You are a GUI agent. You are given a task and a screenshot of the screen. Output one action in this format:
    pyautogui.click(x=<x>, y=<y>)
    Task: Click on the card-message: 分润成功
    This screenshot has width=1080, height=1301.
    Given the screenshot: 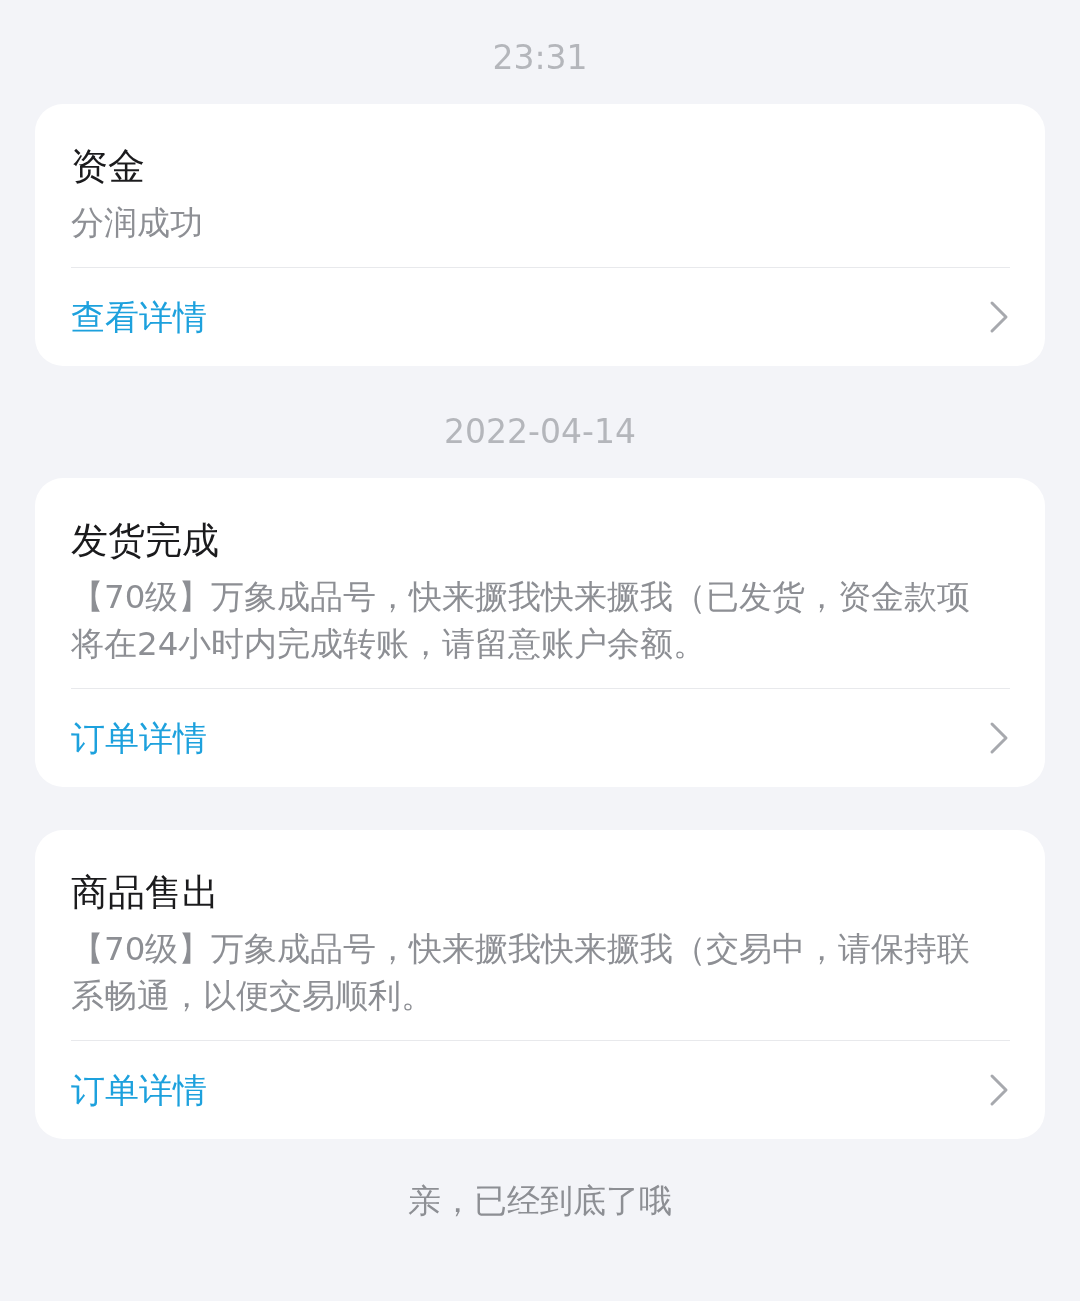 What is the action you would take?
    pyautogui.click(x=137, y=223)
    